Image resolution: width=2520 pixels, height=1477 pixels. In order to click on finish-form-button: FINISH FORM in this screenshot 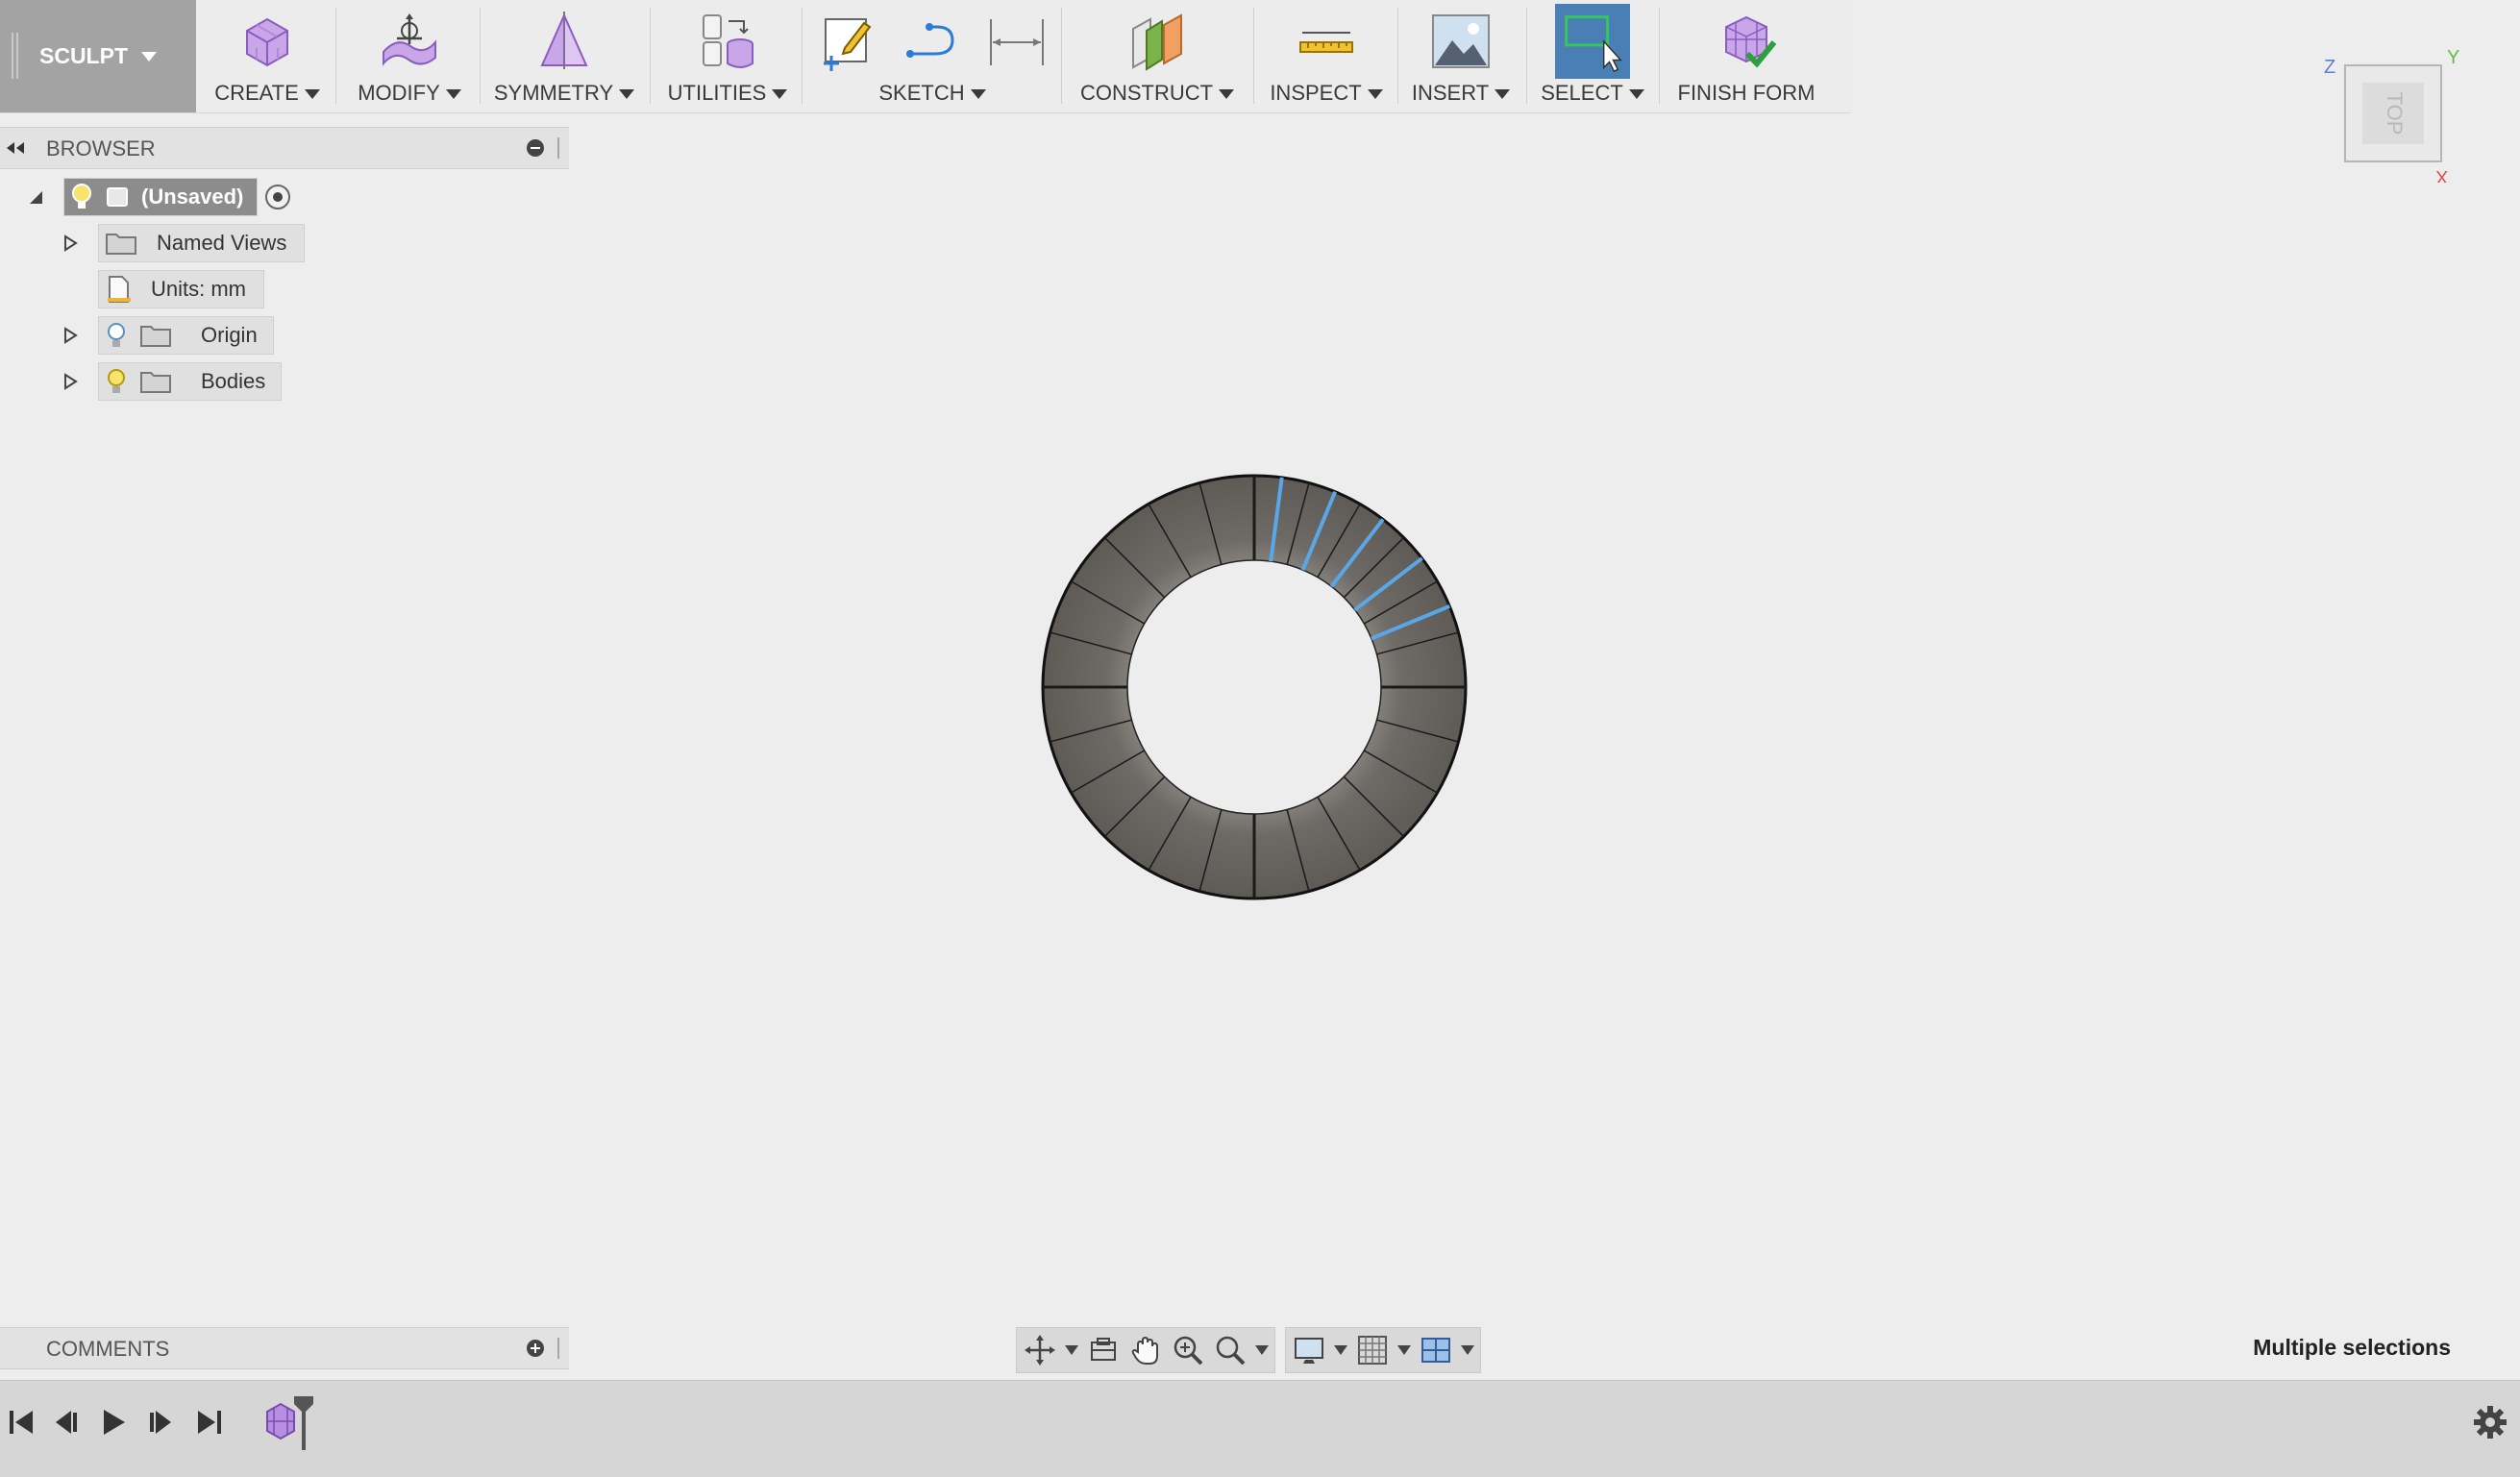, I will do `click(1747, 56)`.